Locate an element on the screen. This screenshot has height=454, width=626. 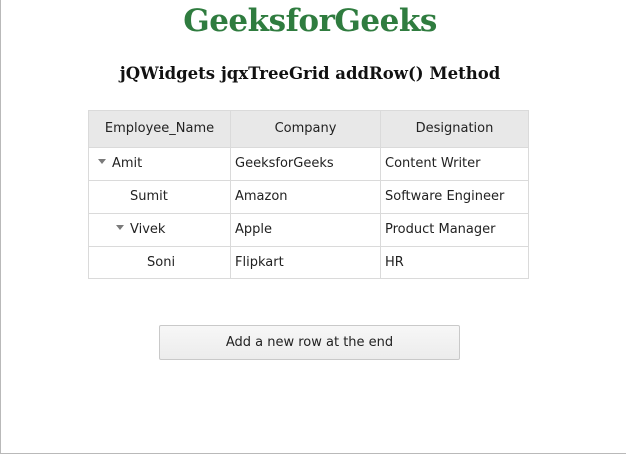
designation-cell: HR is located at coordinates (394, 262).